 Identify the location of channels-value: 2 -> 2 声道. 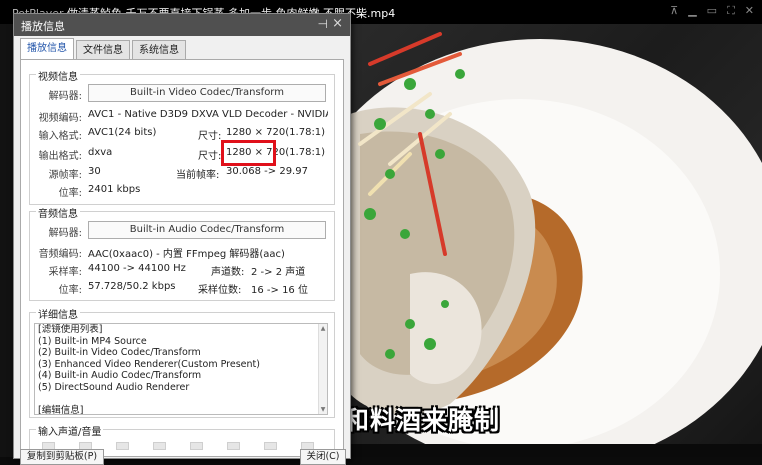
(278, 272).